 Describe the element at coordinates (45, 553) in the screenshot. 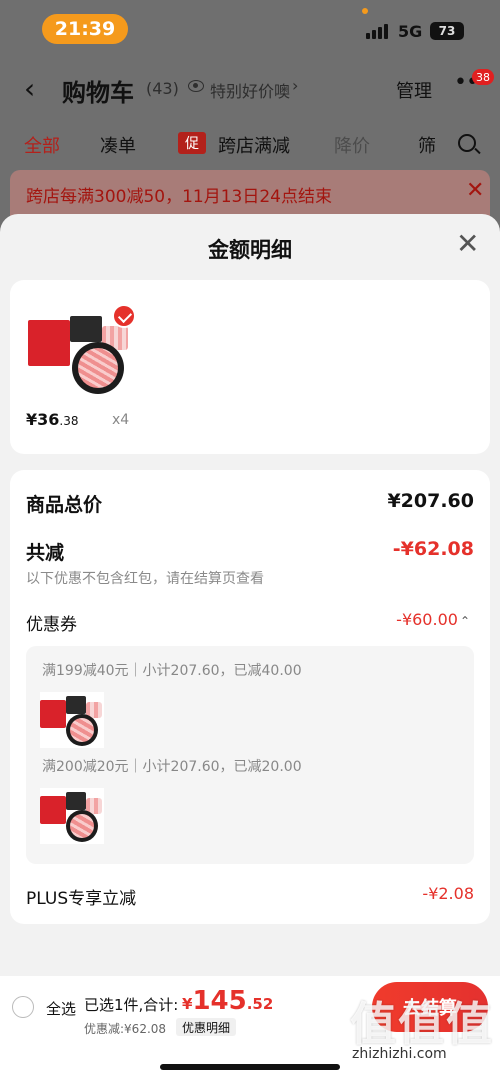

I see `discount-label: 共减` at that location.